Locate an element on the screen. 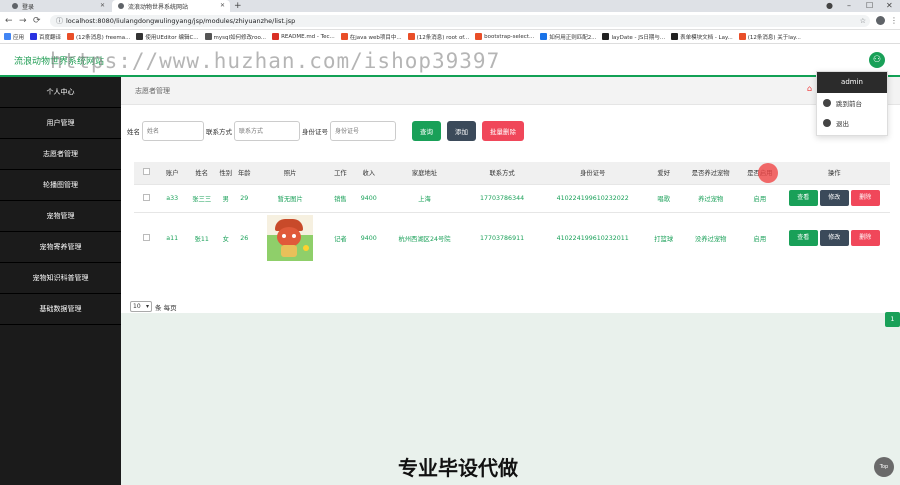 The width and height of the screenshot is (900, 485). name-cell: 张三三 is located at coordinates (201, 197).